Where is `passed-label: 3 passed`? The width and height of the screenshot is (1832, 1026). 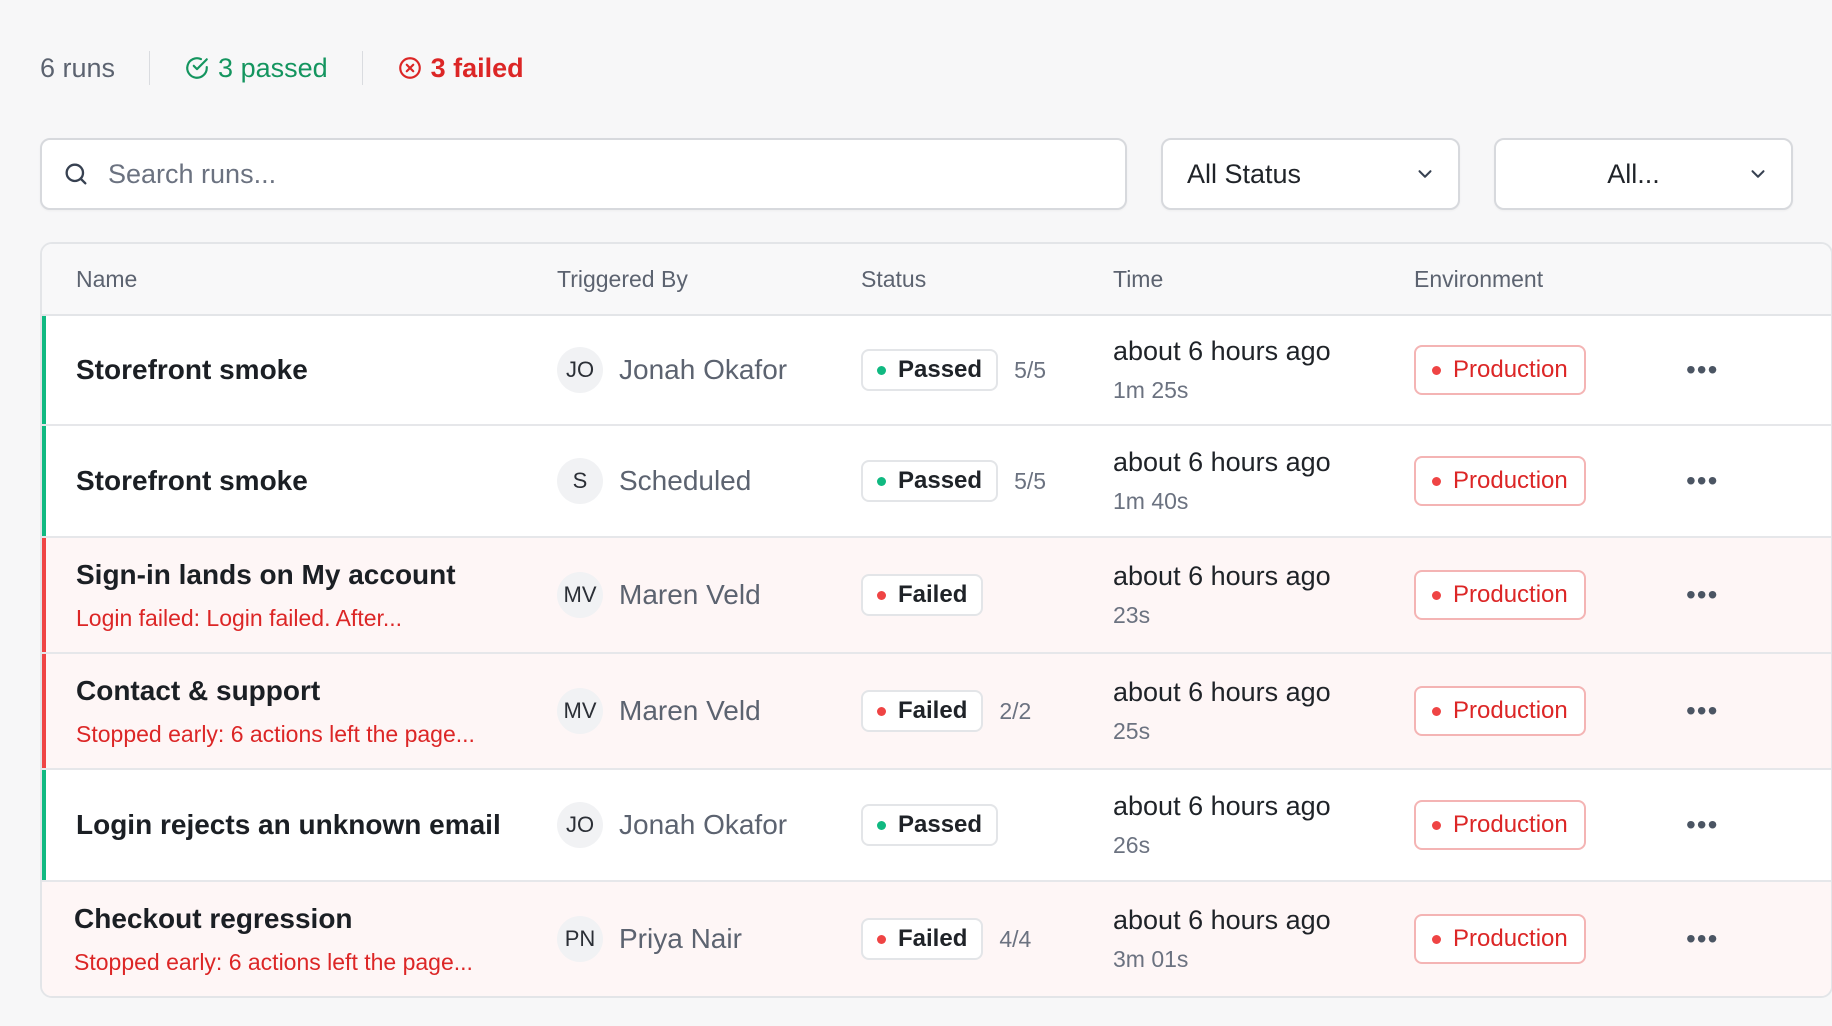
passed-label: 3 passed is located at coordinates (273, 67).